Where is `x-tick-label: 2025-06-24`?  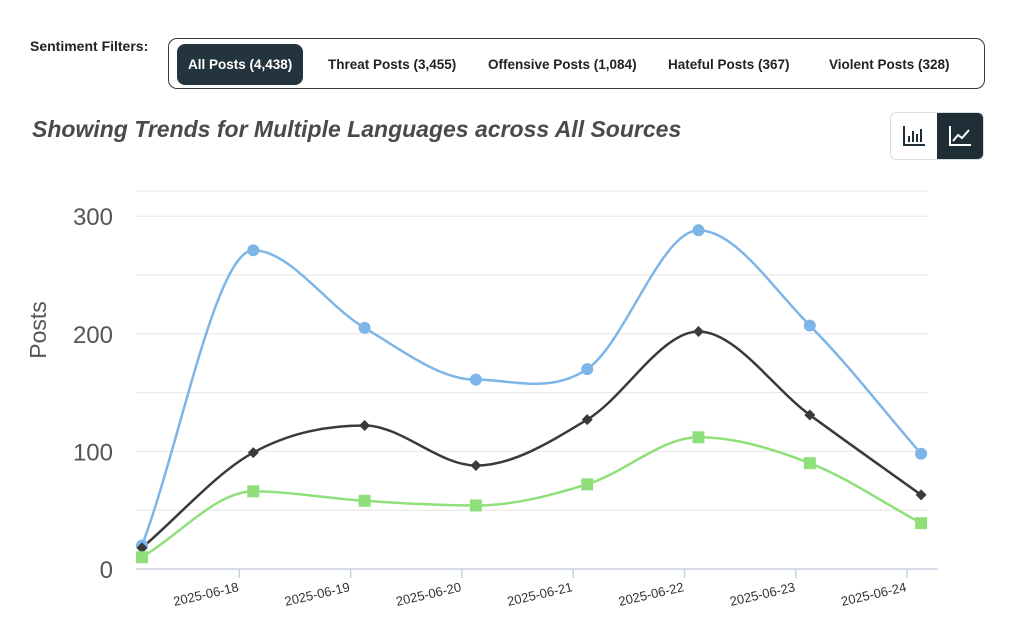
x-tick-label: 2025-06-24 is located at coordinates (874, 594).